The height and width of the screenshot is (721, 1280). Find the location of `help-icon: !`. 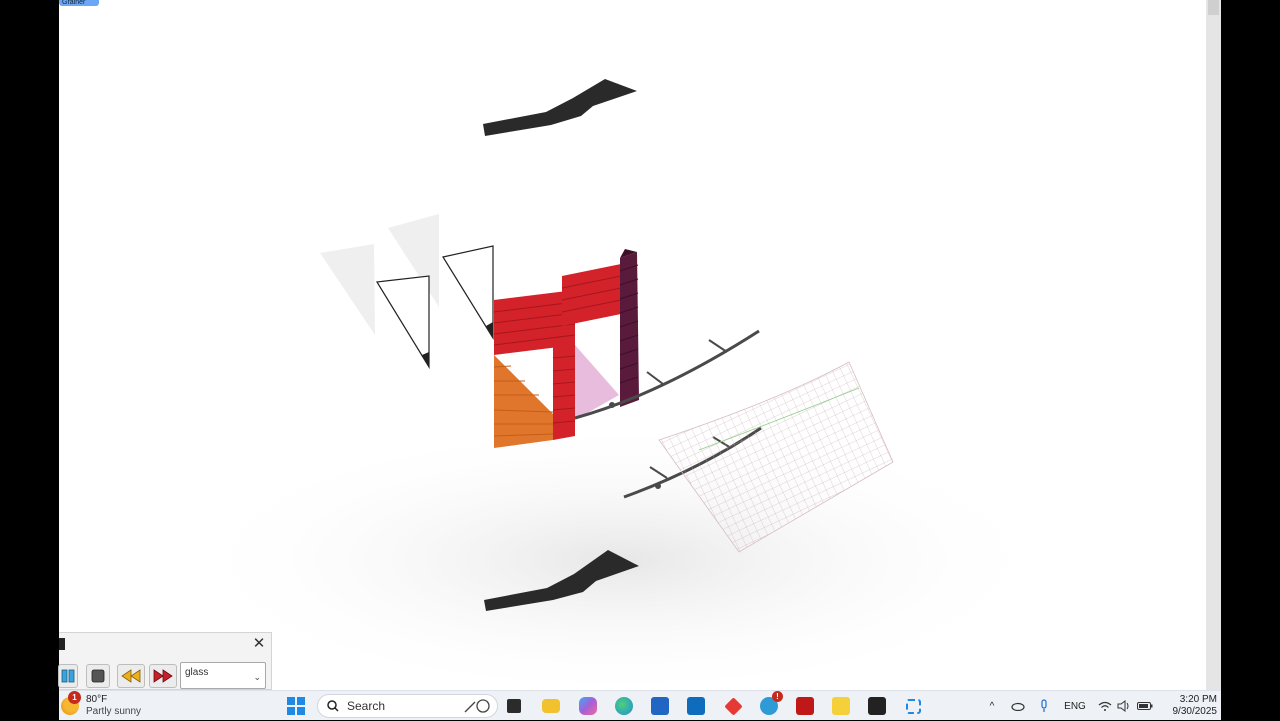

help-icon: ! is located at coordinates (771, 703).